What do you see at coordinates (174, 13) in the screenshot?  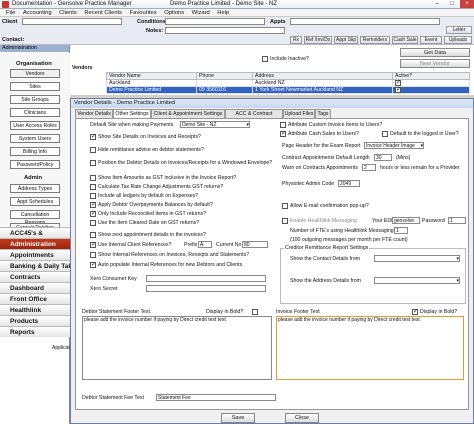 I see `menu-options: Options` at bounding box center [174, 13].